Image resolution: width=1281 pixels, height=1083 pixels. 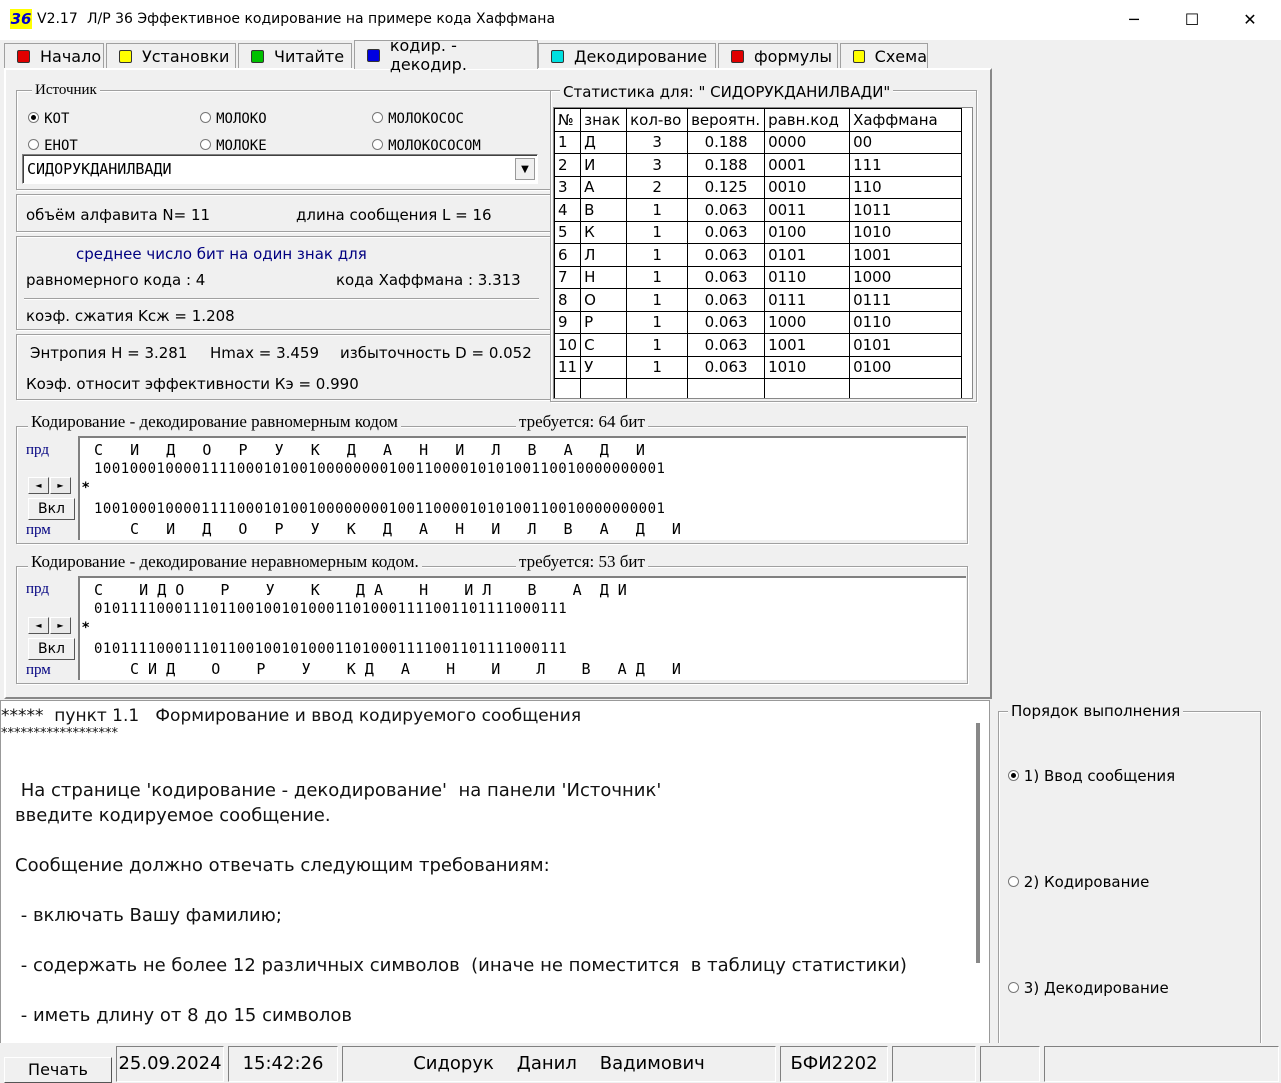 I want to click on radio-option-molokososom: МОЛОКОСОСОМ, so click(x=426, y=144).